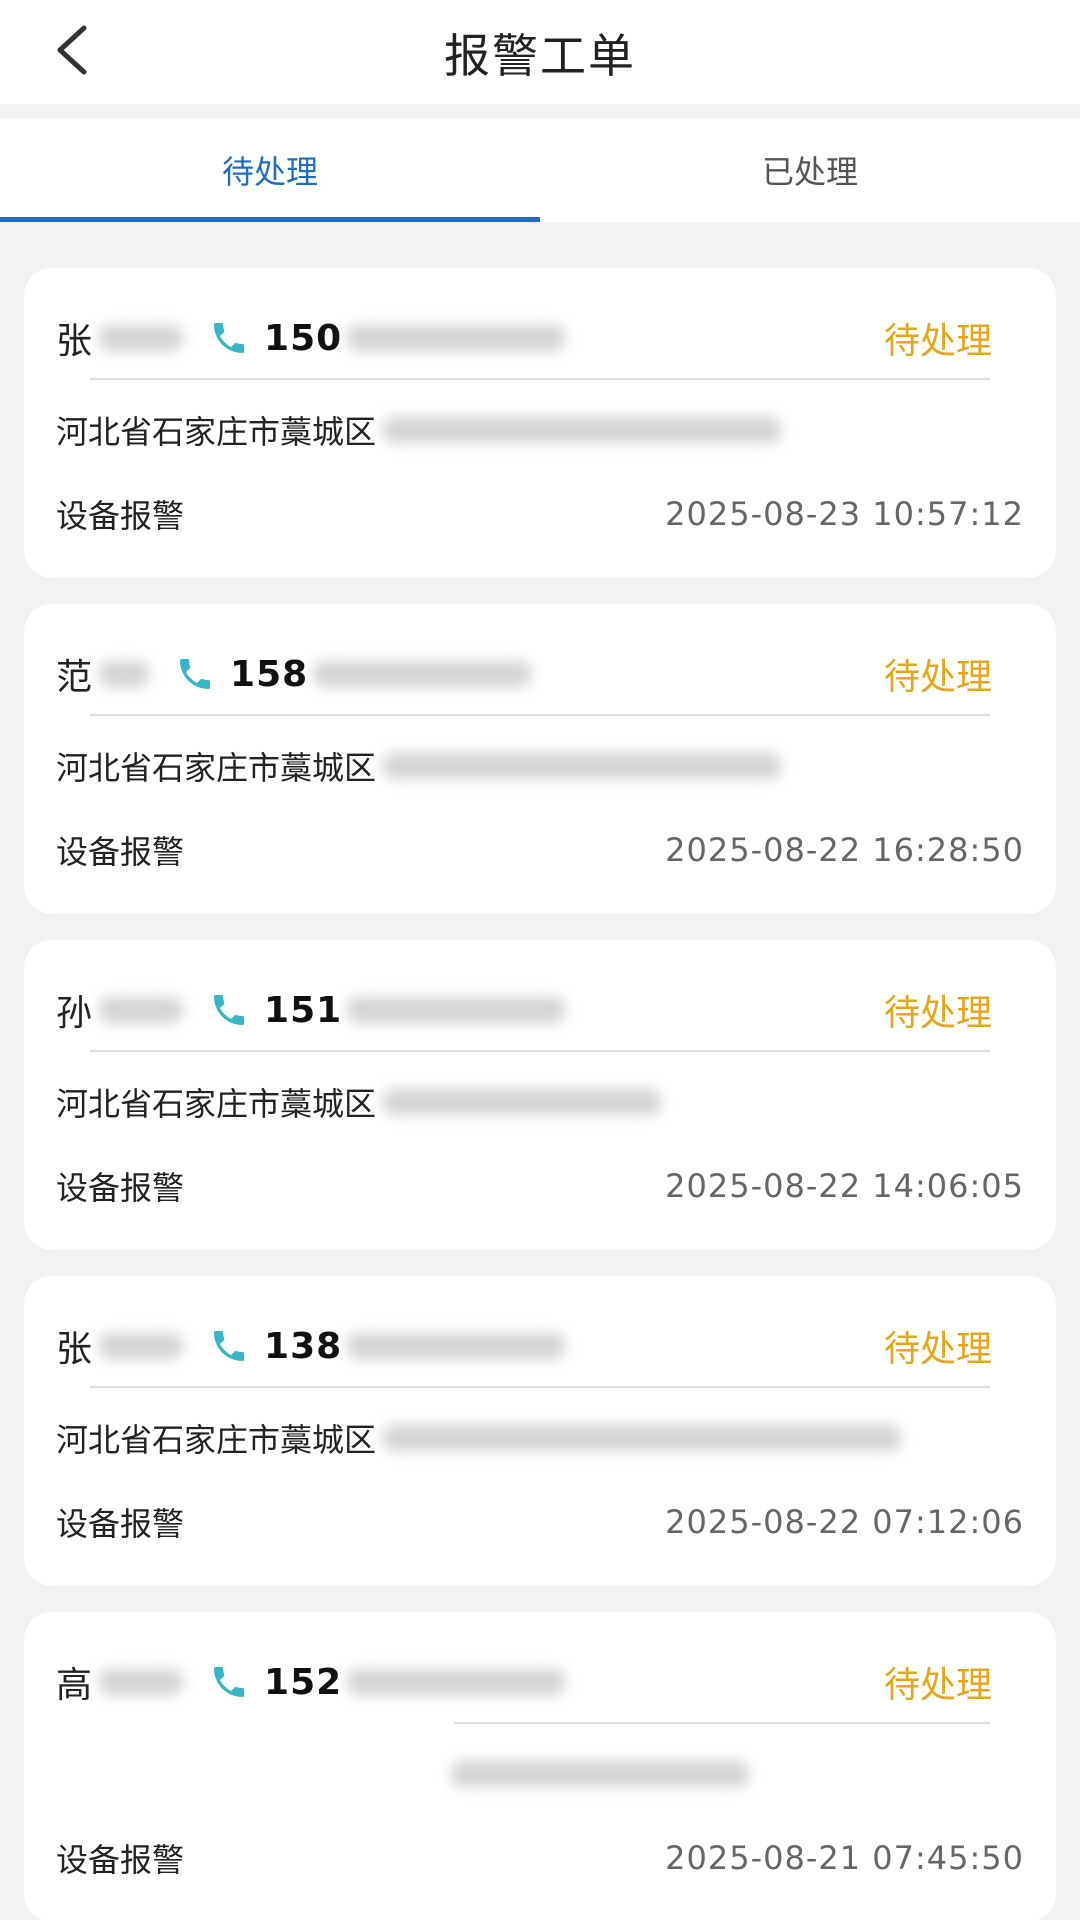 This screenshot has width=1080, height=1920. What do you see at coordinates (540, 1858) in the screenshot?
I see `meta-row: 设备报警 2025-08-21 07:45:50` at bounding box center [540, 1858].